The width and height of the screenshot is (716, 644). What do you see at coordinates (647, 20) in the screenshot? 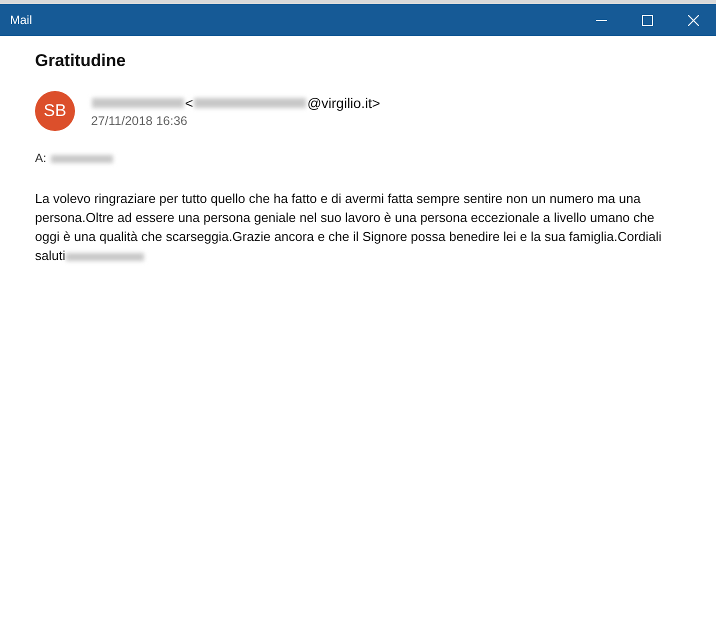
I see `maximize-icon` at bounding box center [647, 20].